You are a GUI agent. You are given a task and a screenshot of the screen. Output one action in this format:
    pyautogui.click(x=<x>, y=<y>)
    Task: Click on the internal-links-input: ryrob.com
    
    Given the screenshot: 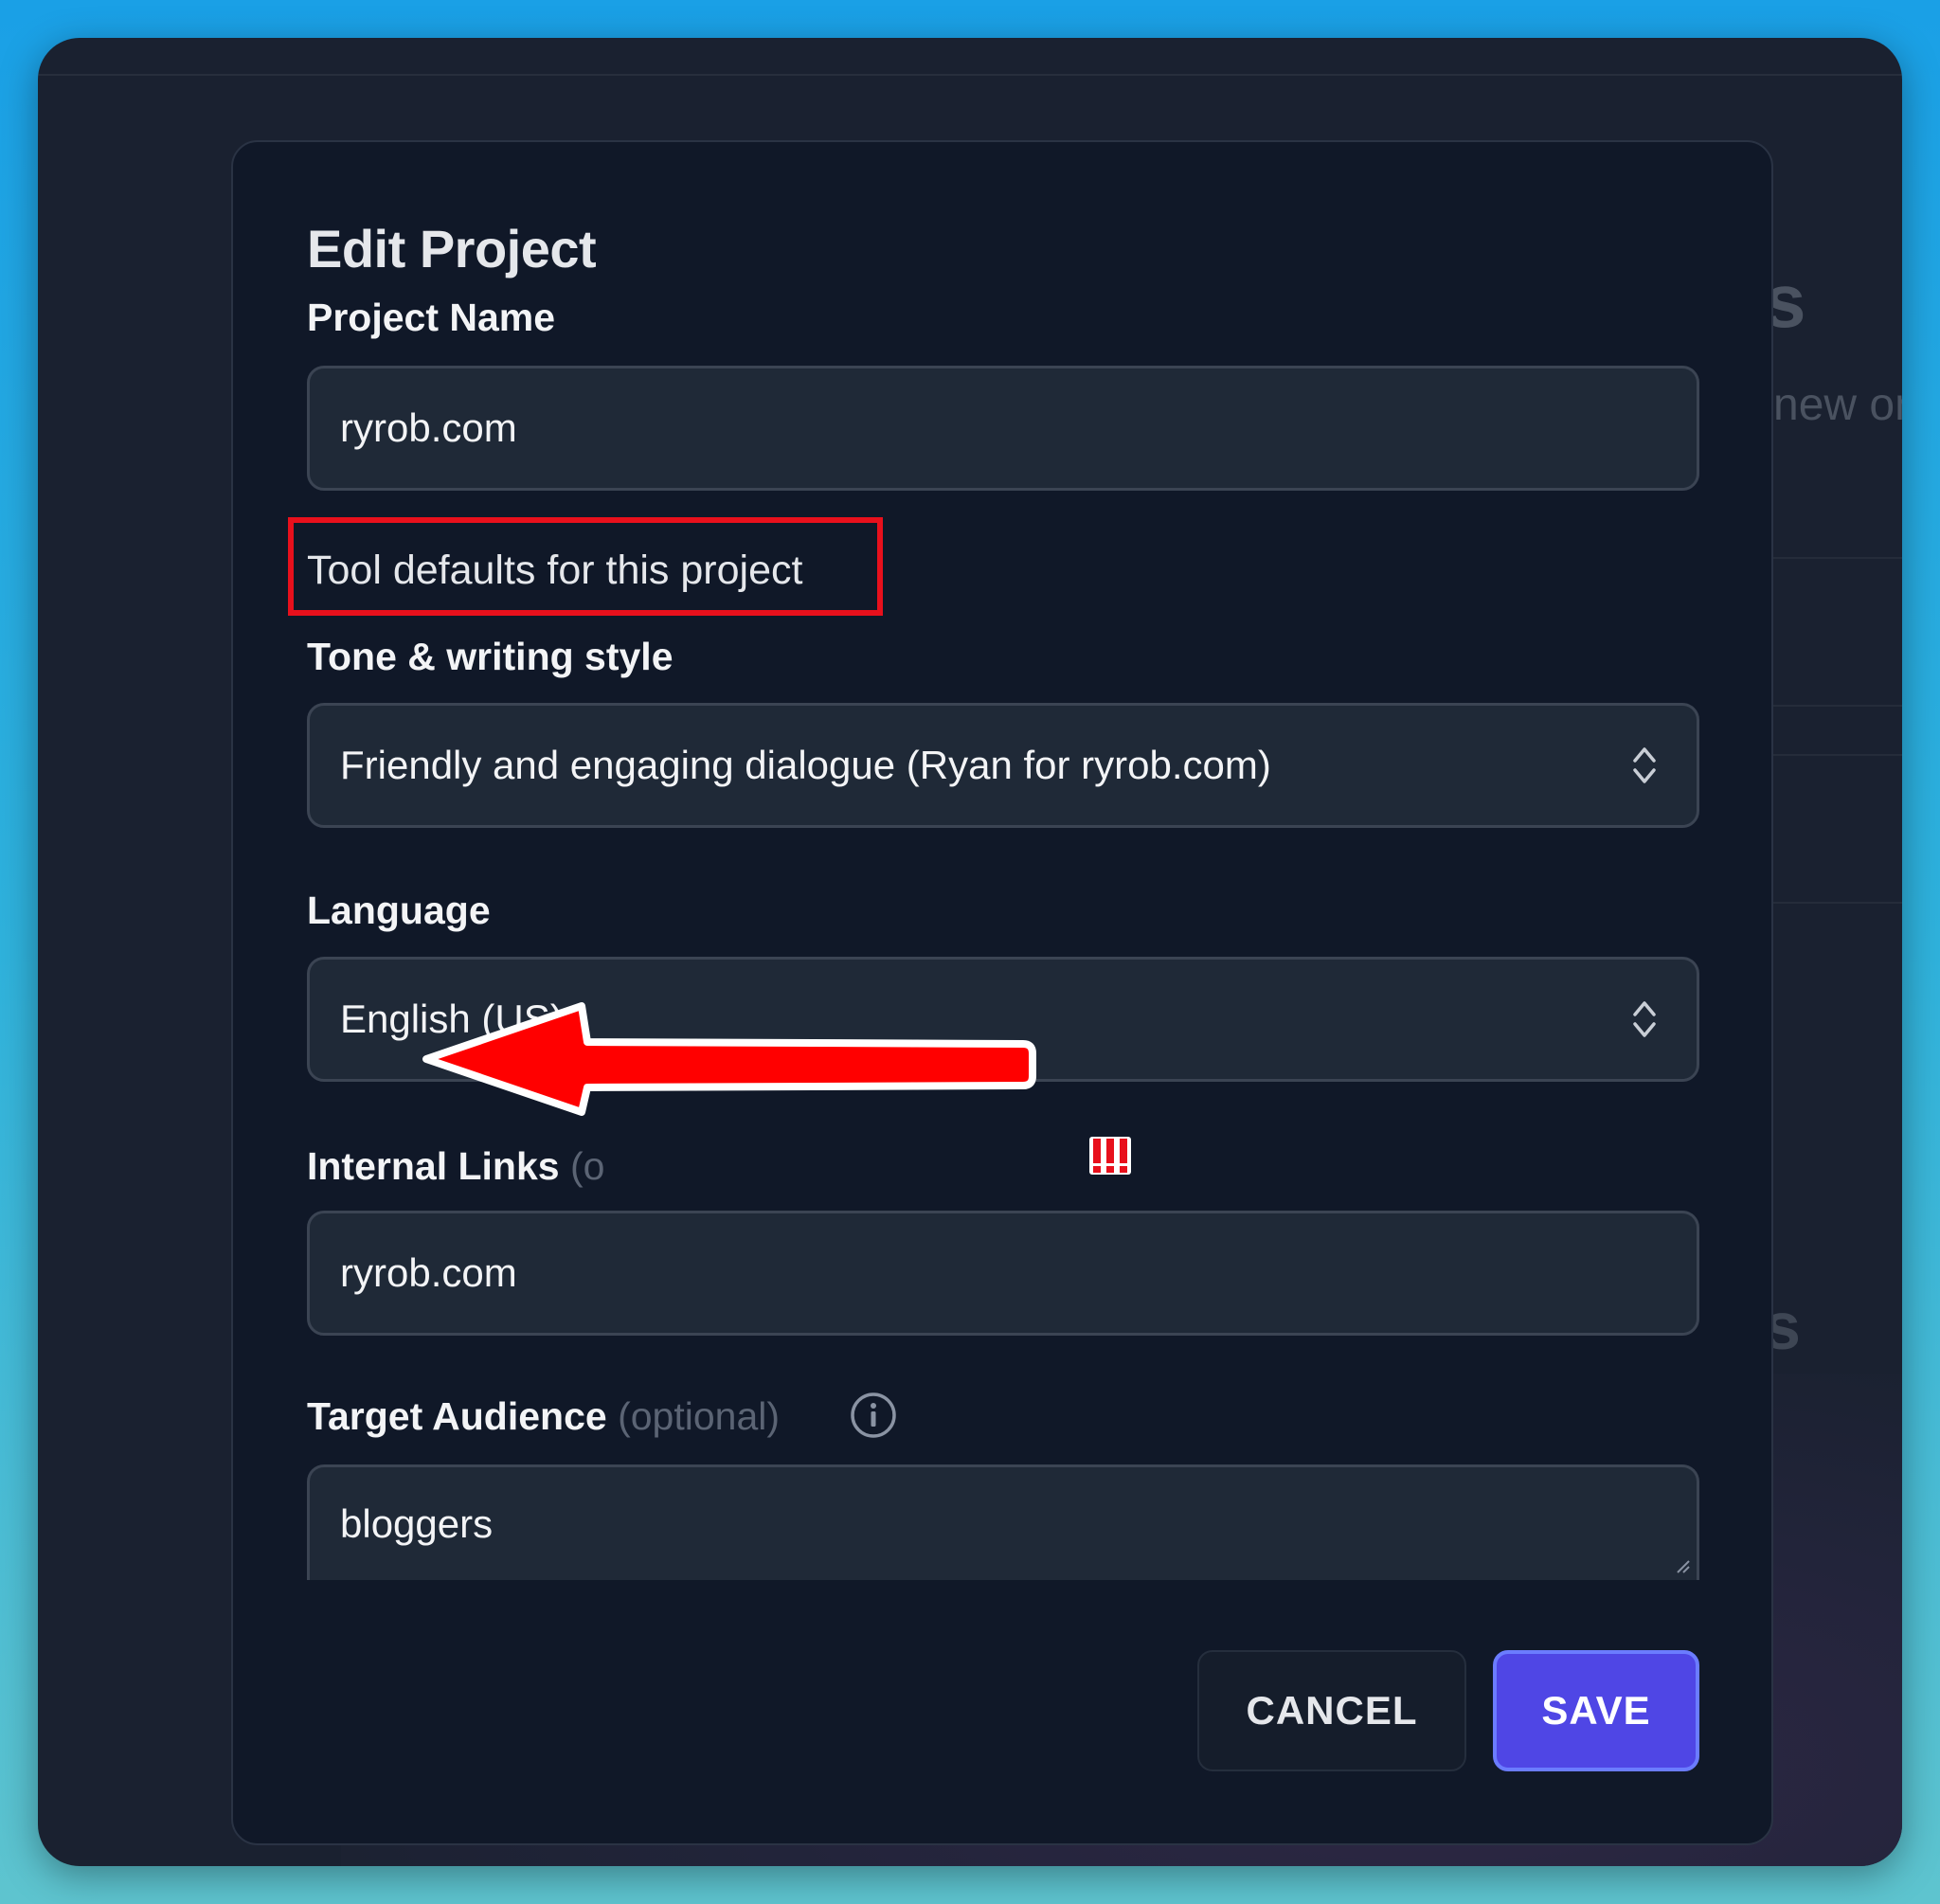 What is the action you would take?
    pyautogui.click(x=1003, y=1273)
    